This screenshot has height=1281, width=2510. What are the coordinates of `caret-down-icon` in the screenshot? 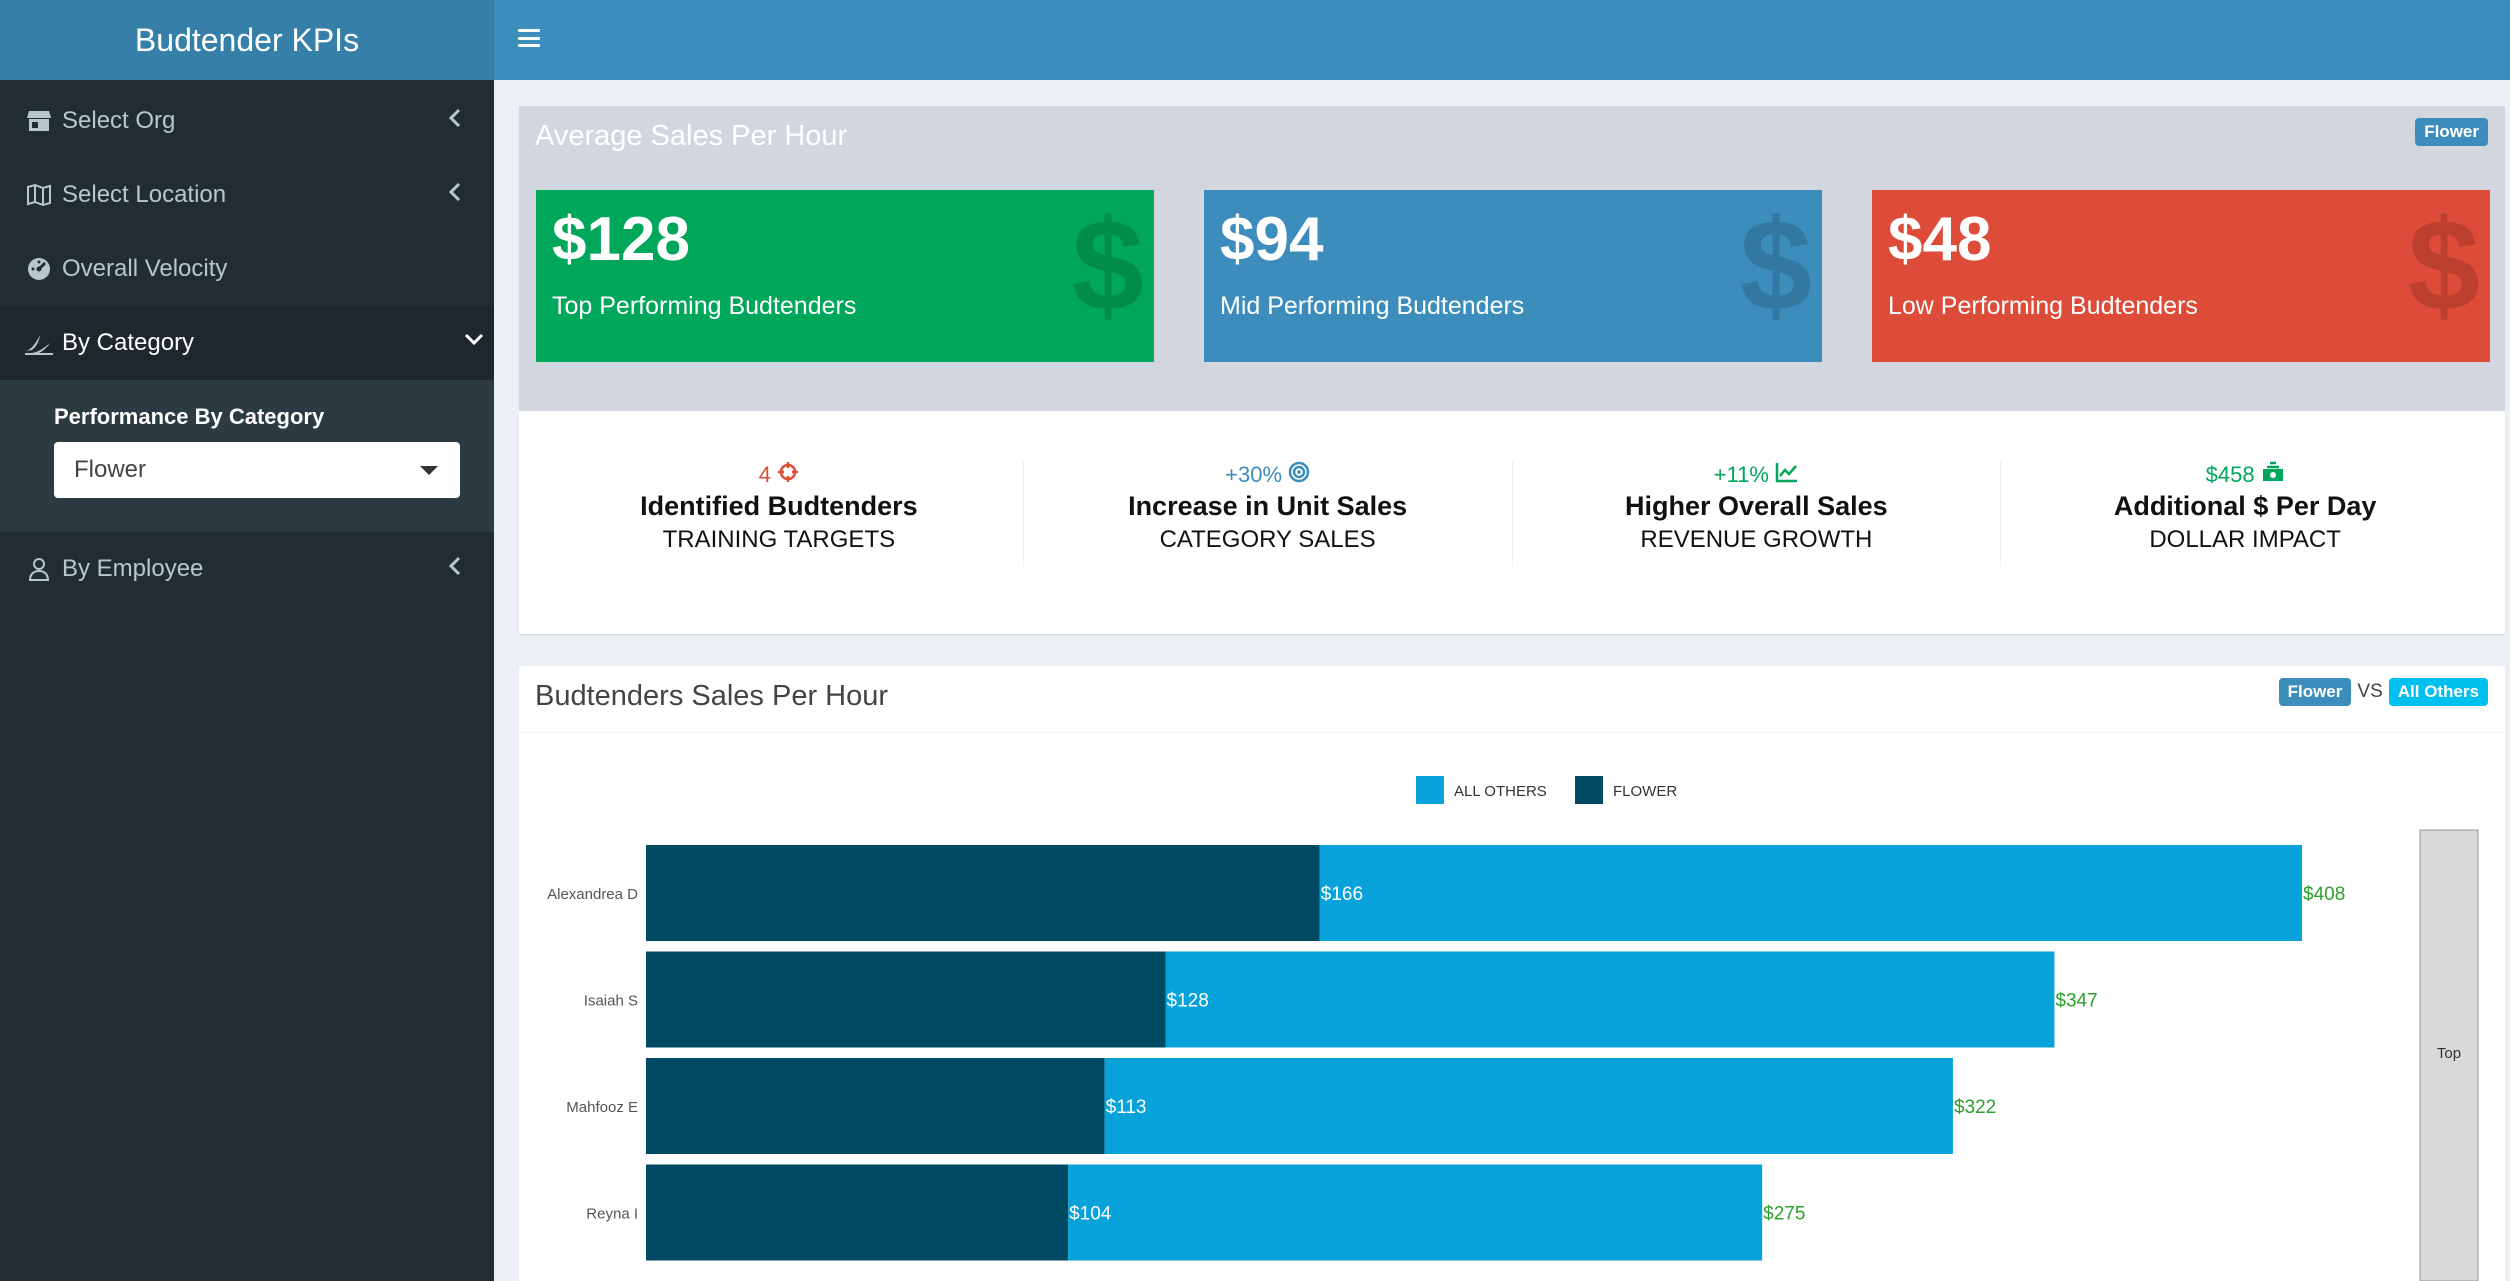 It's located at (429, 470).